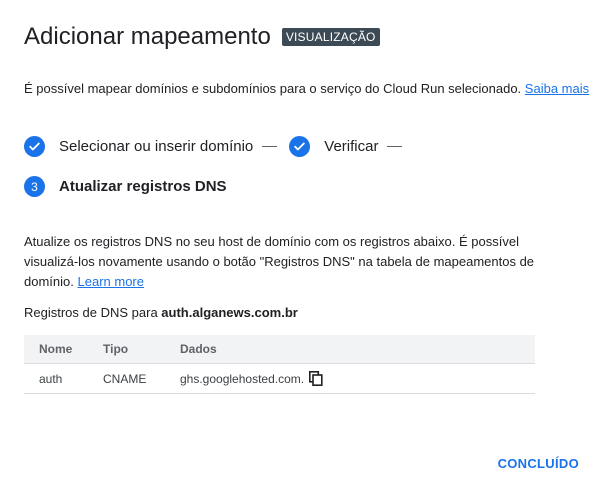  What do you see at coordinates (229, 312) in the screenshot?
I see `dns-domain: auth.alganews.com.br` at bounding box center [229, 312].